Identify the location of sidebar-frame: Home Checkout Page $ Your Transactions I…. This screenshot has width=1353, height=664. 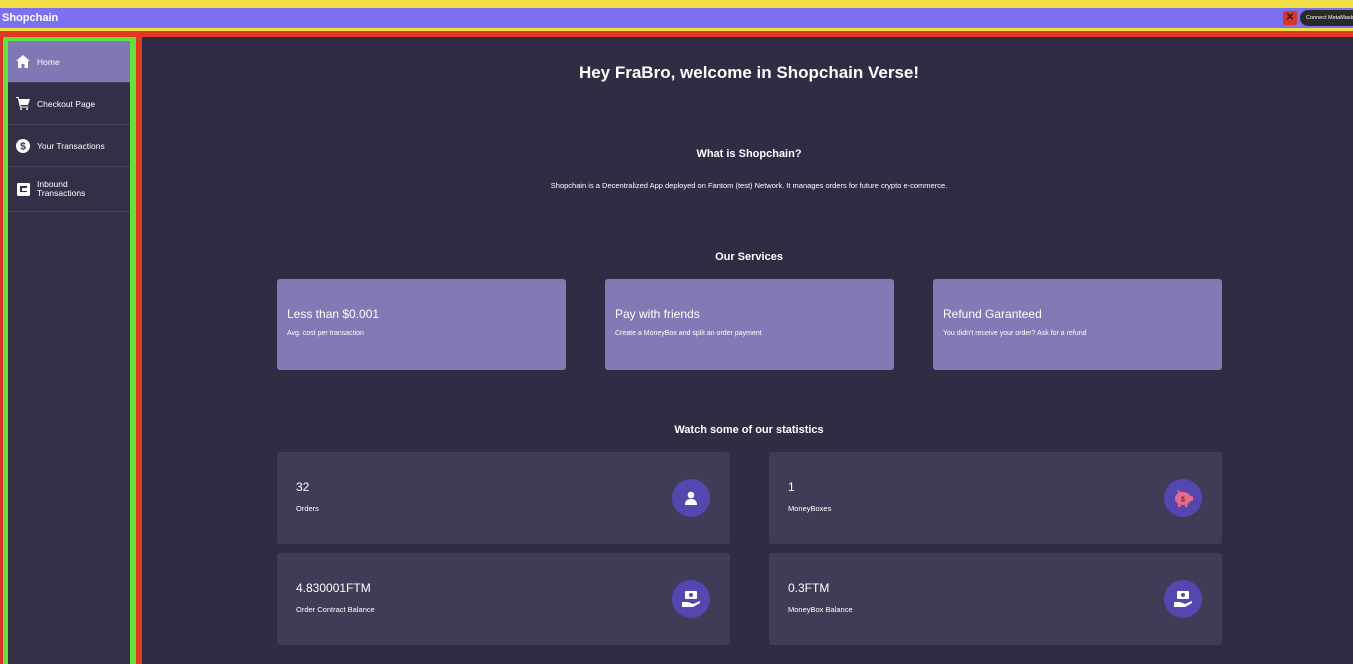
(69, 350).